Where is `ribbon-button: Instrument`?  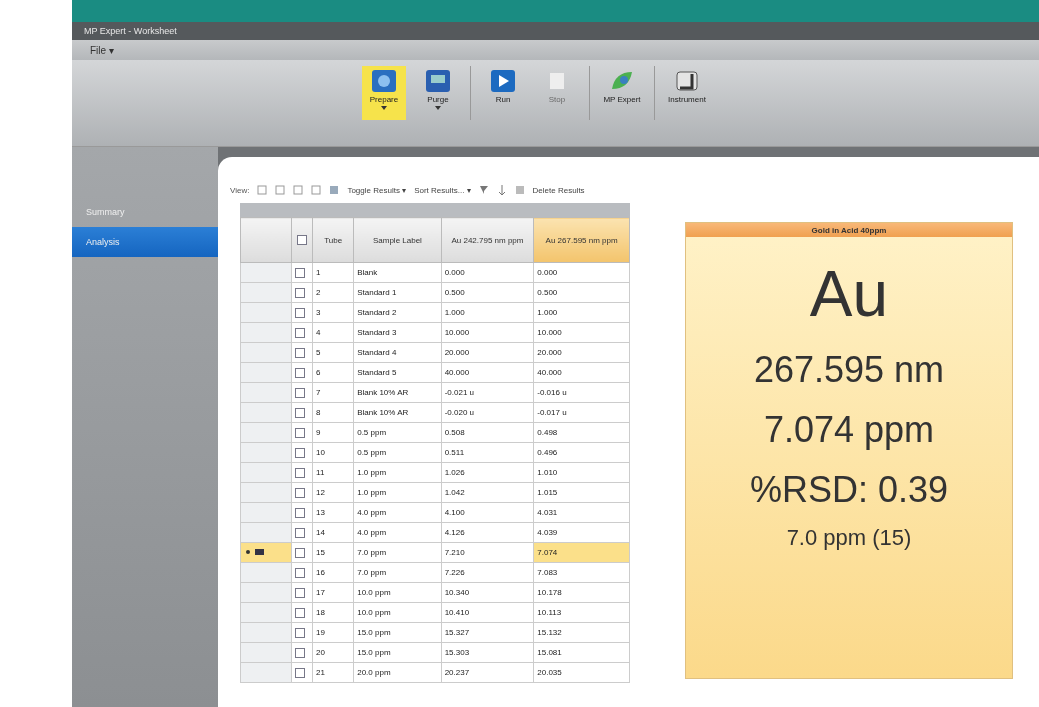 ribbon-button: Instrument is located at coordinates (687, 93).